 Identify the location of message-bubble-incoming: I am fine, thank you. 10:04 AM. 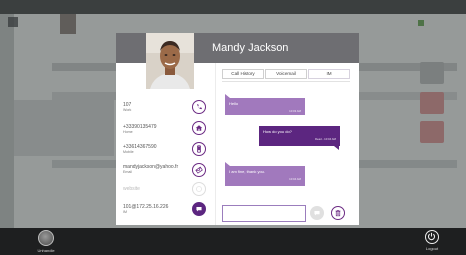
(265, 176).